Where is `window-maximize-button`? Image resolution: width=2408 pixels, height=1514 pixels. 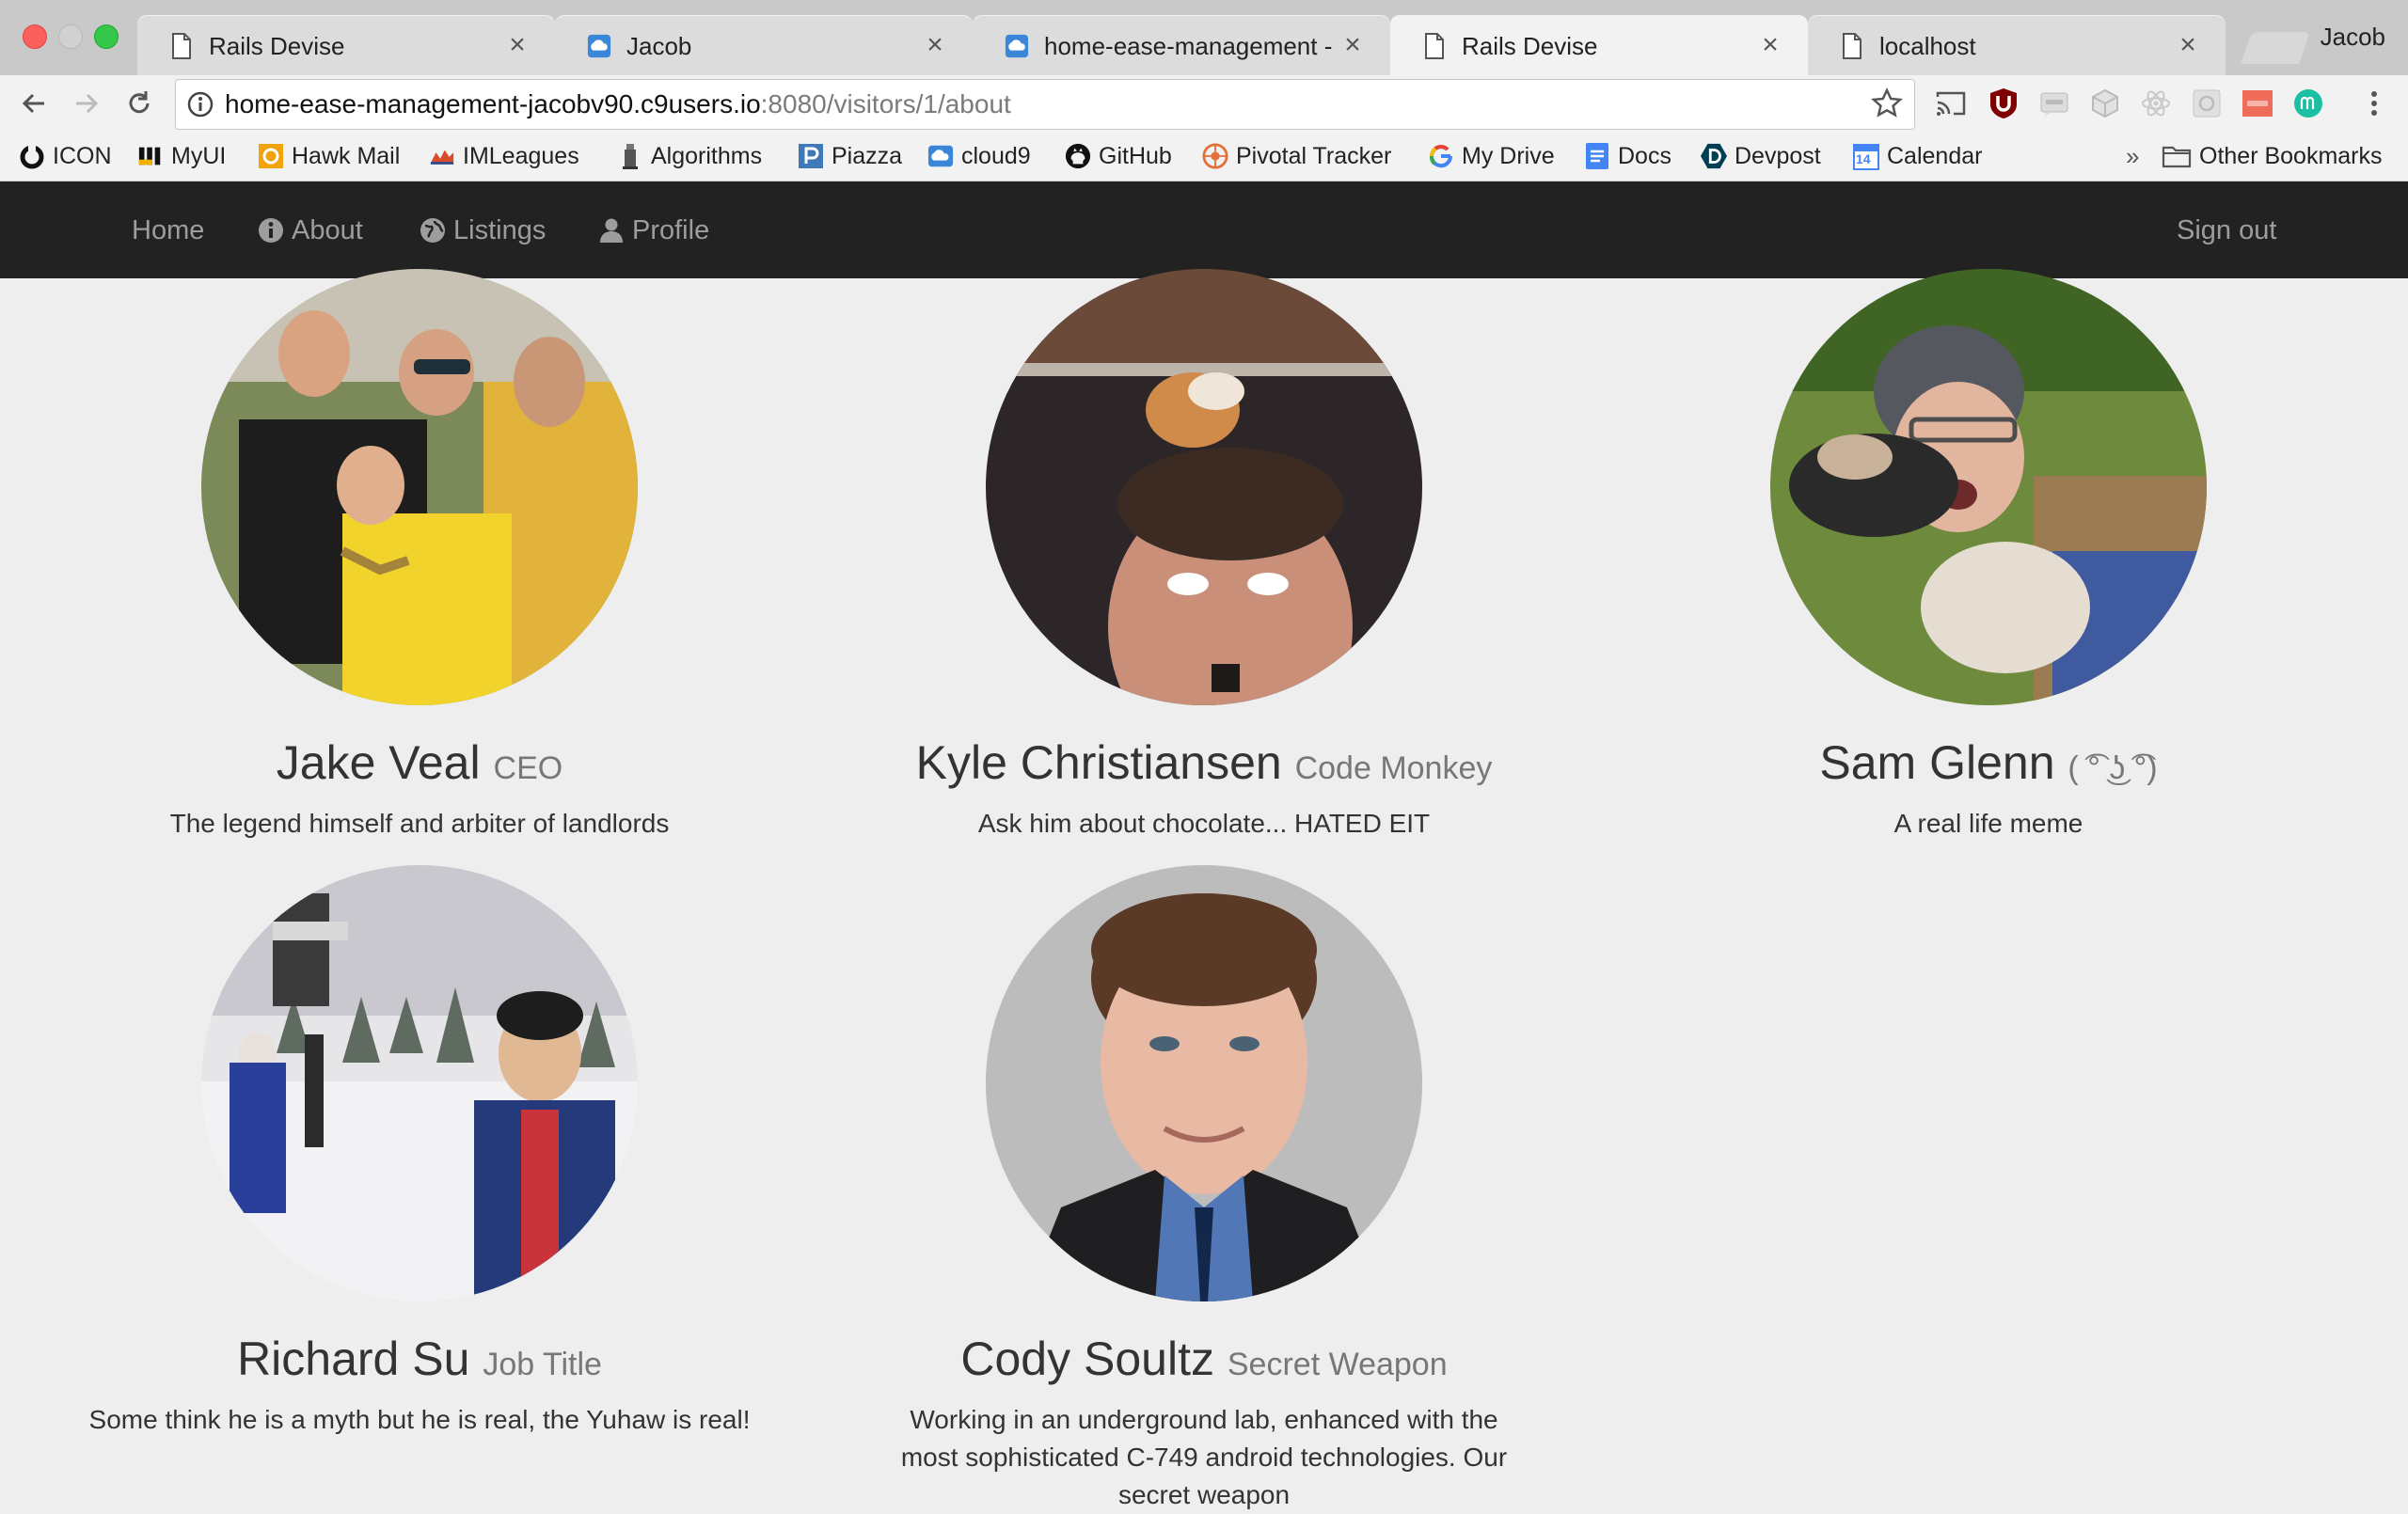 window-maximize-button is located at coordinates (107, 36).